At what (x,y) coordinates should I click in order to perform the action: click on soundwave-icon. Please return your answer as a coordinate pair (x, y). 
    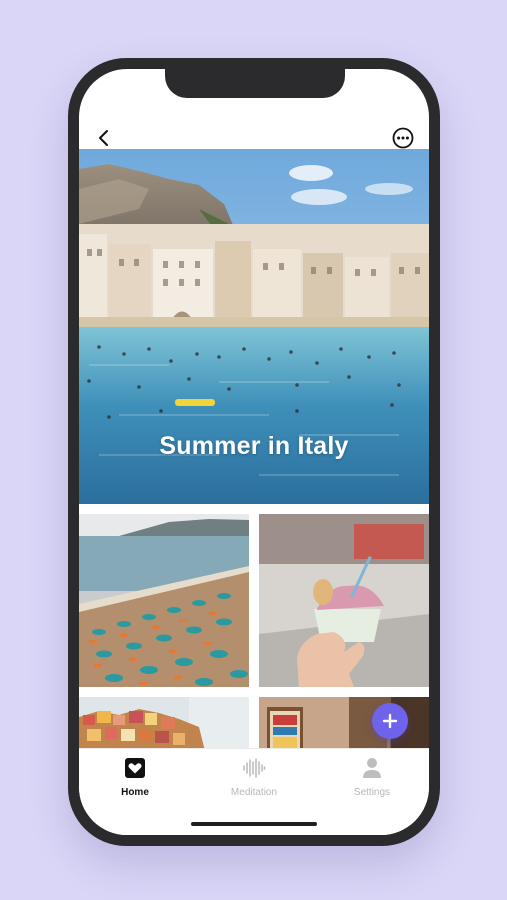
    Looking at the image, I should click on (254, 768).